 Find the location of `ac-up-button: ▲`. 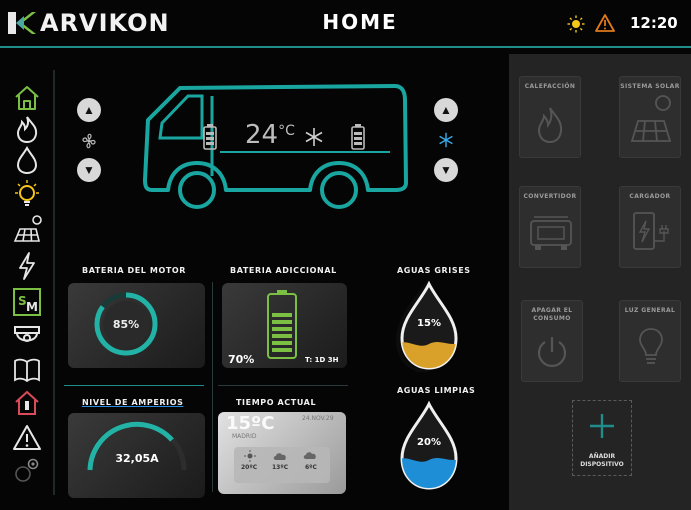

ac-up-button: ▲ is located at coordinates (446, 110).